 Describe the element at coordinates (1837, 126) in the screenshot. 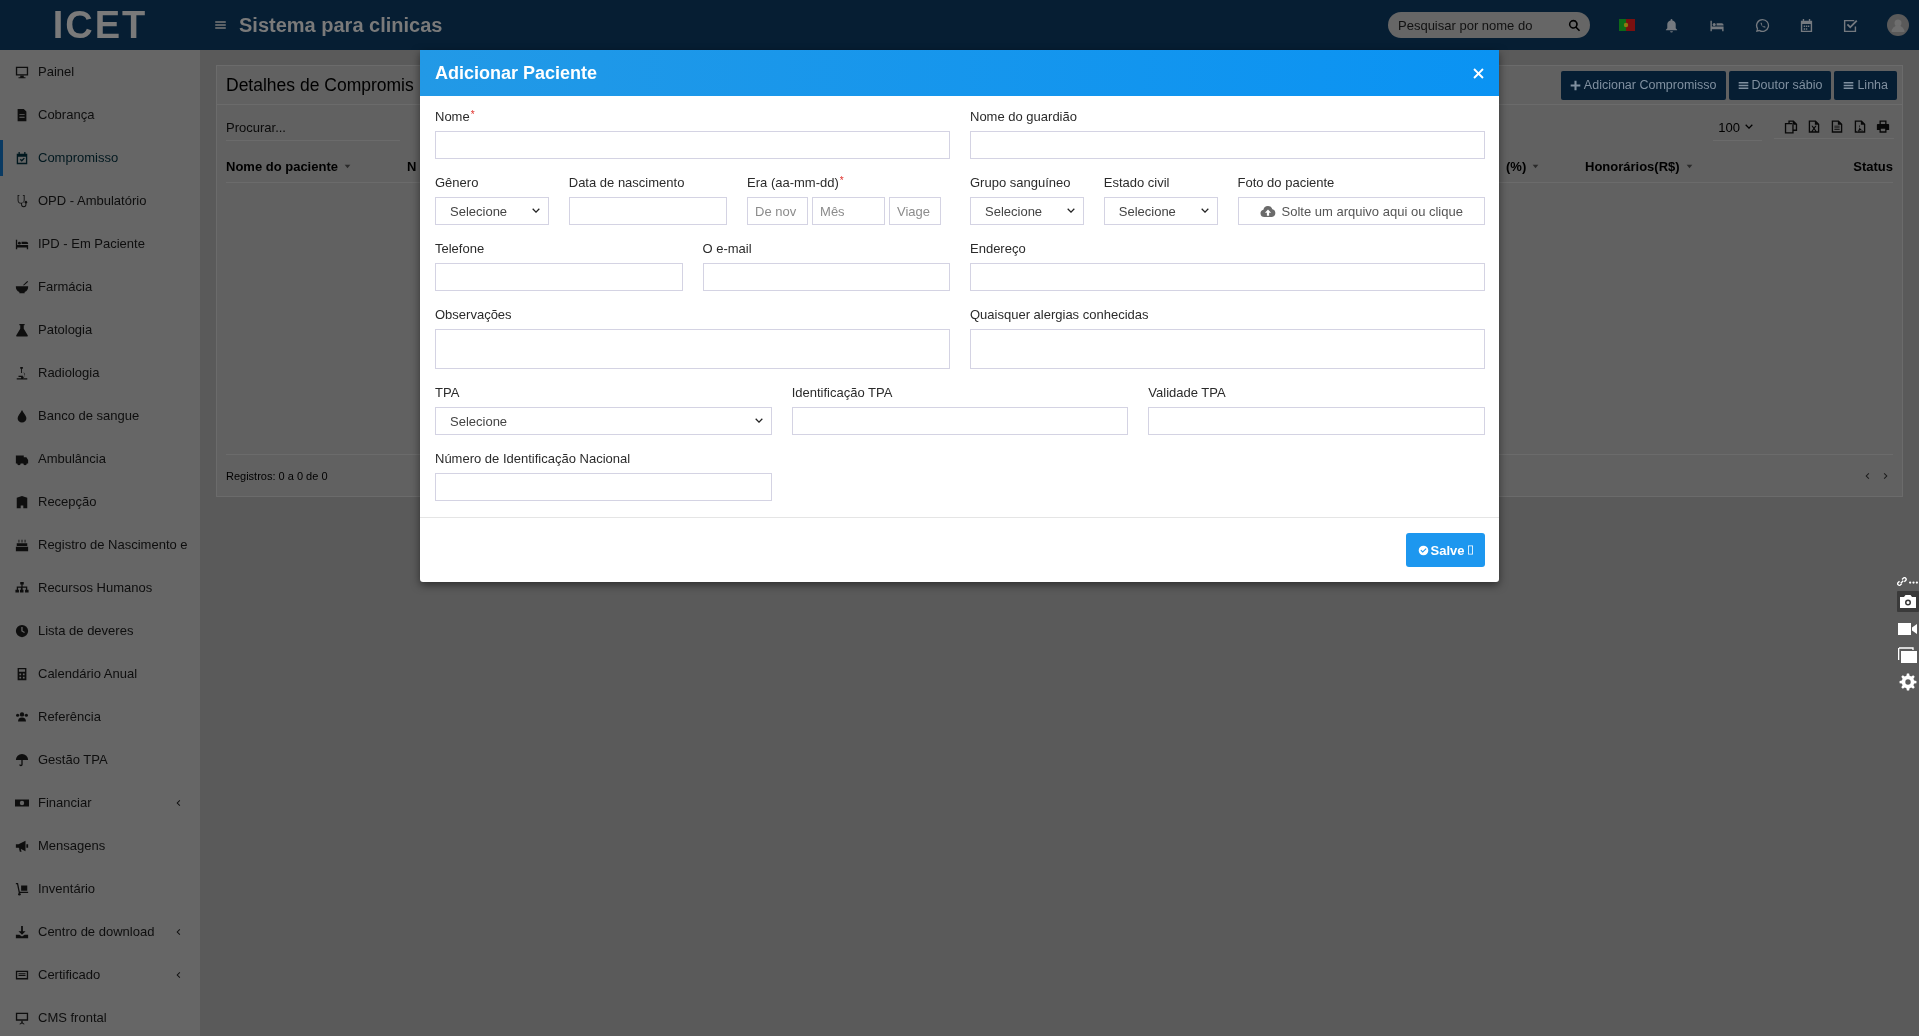

I see `text-file-icon` at that location.